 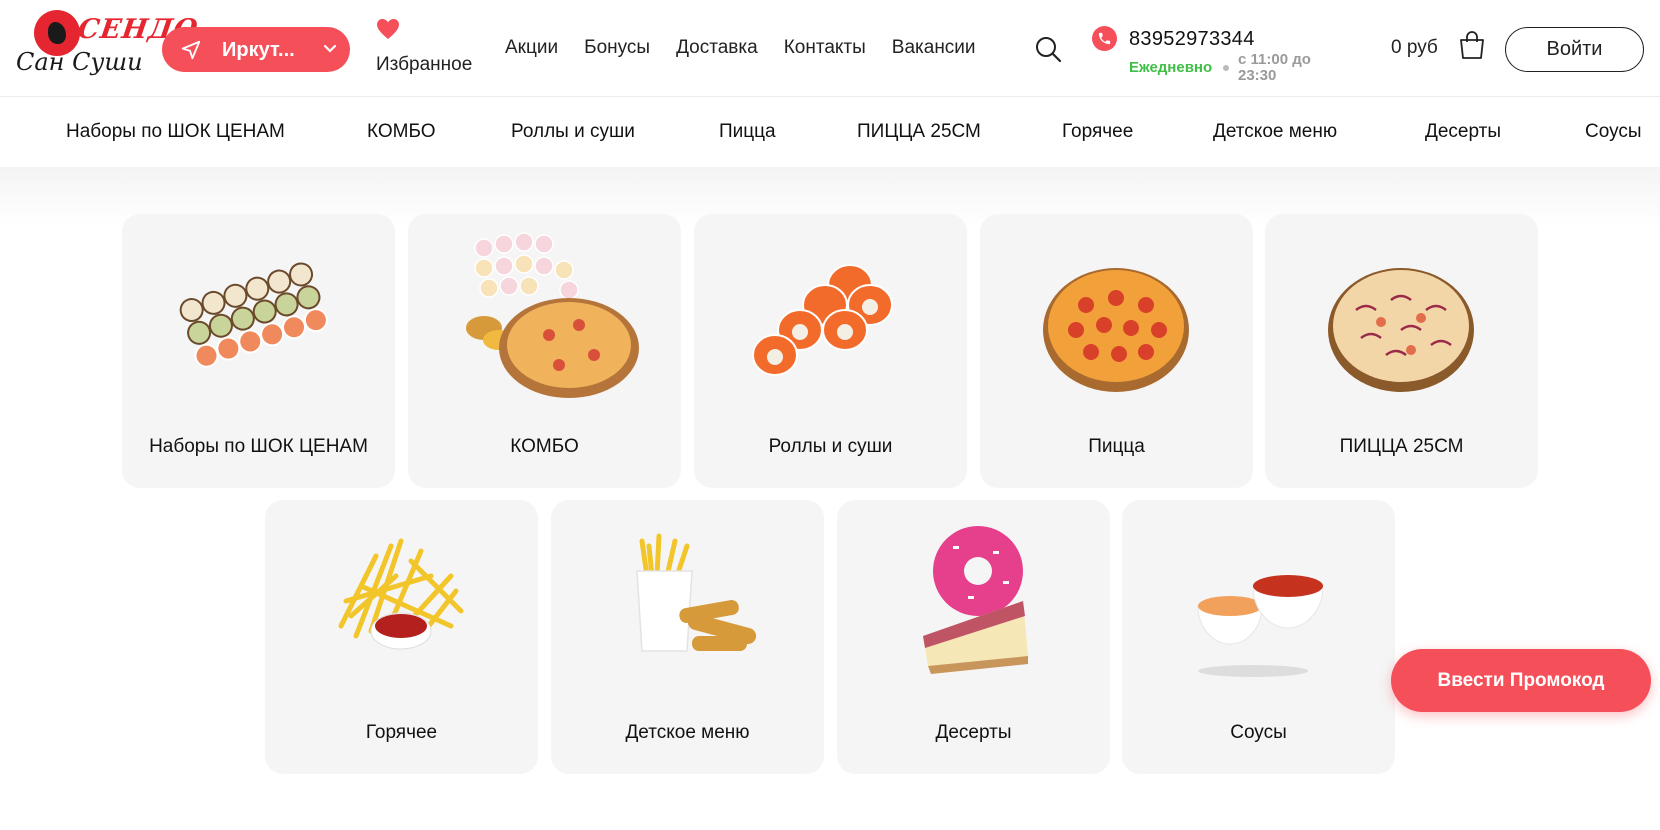 I want to click on category-card-pizza: Пицца, so click(x=1116, y=351).